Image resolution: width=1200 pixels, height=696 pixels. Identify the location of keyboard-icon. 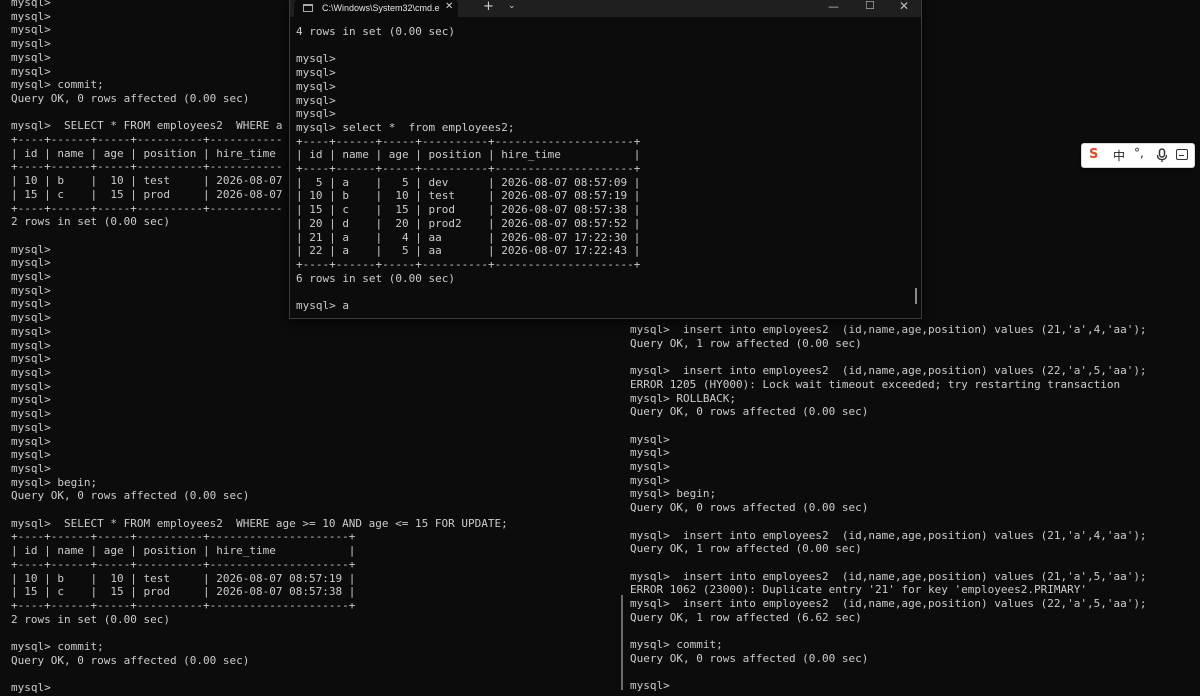
(1182, 154).